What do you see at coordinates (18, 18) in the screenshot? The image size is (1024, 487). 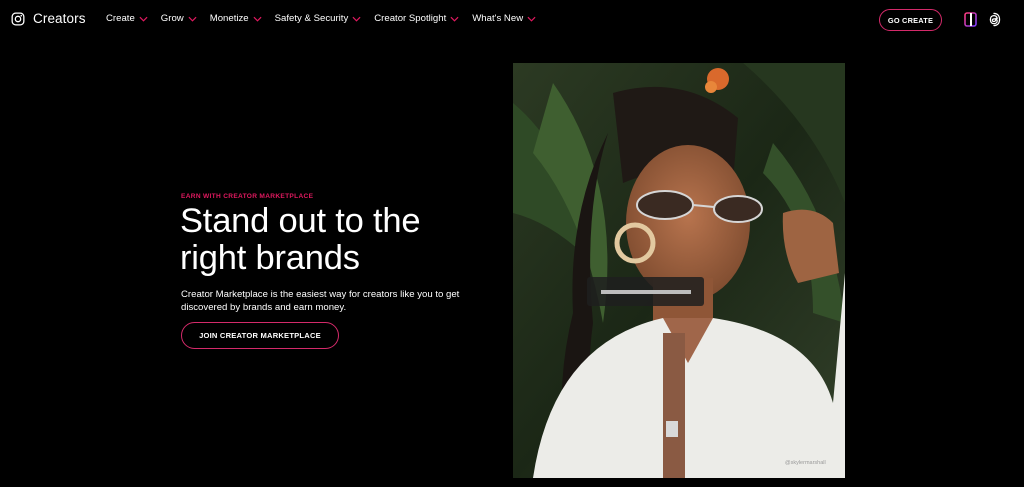 I see `instagram-icon` at bounding box center [18, 18].